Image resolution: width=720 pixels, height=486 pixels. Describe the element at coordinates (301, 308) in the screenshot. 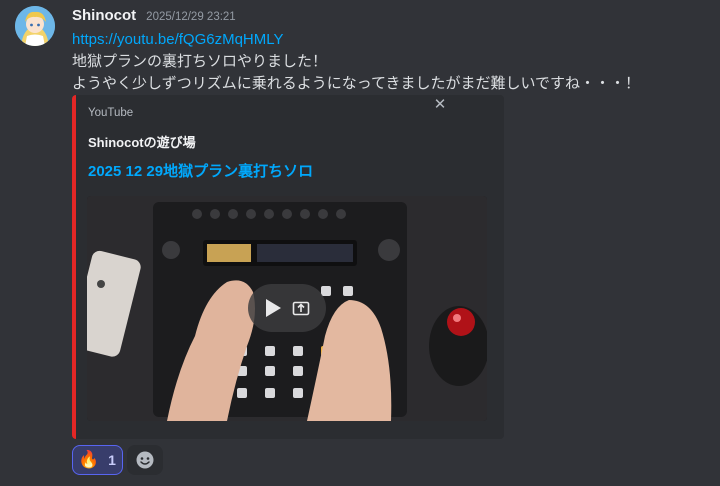

I see `open-external-icon` at that location.